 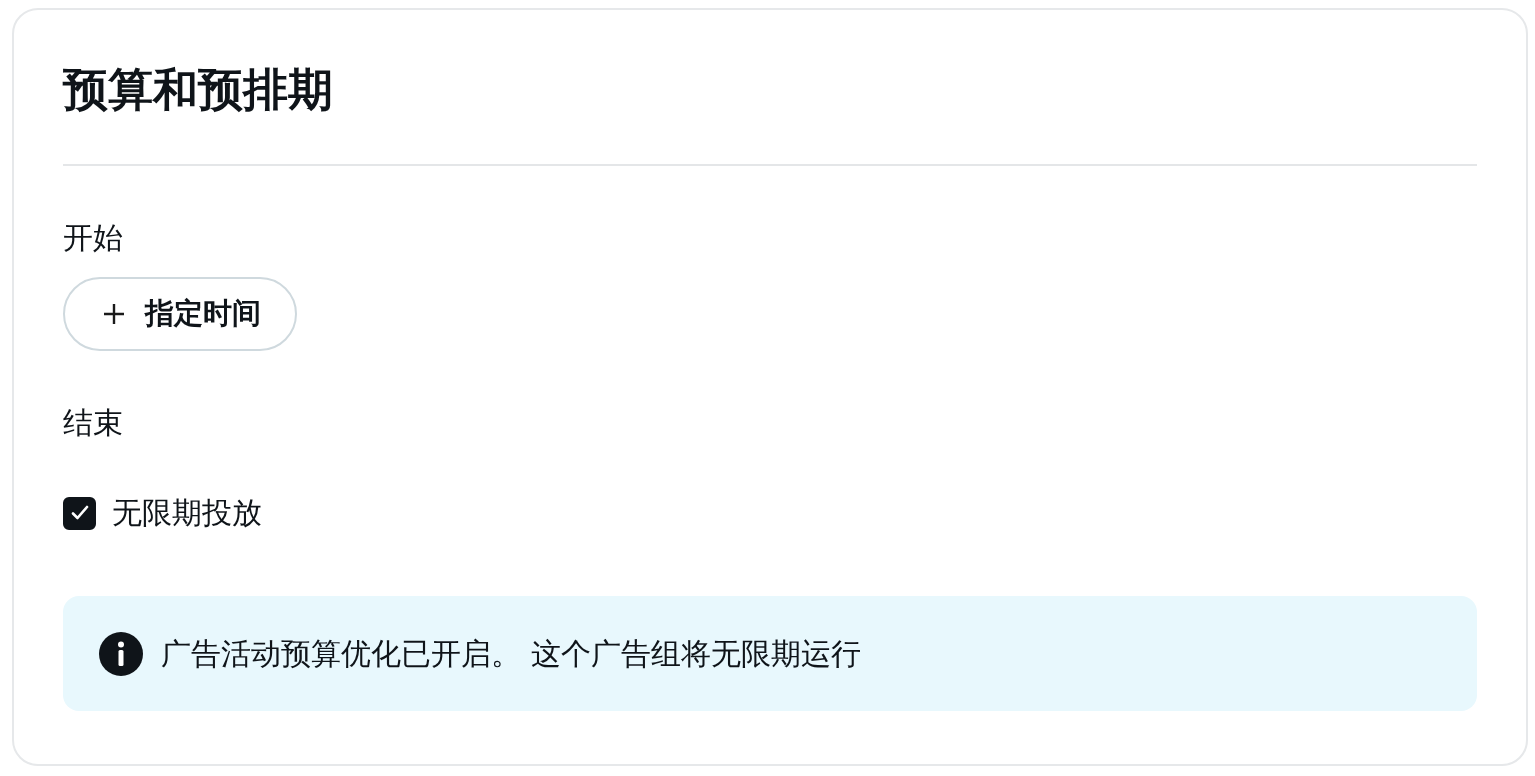 What do you see at coordinates (114, 314) in the screenshot?
I see `plus-icon` at bounding box center [114, 314].